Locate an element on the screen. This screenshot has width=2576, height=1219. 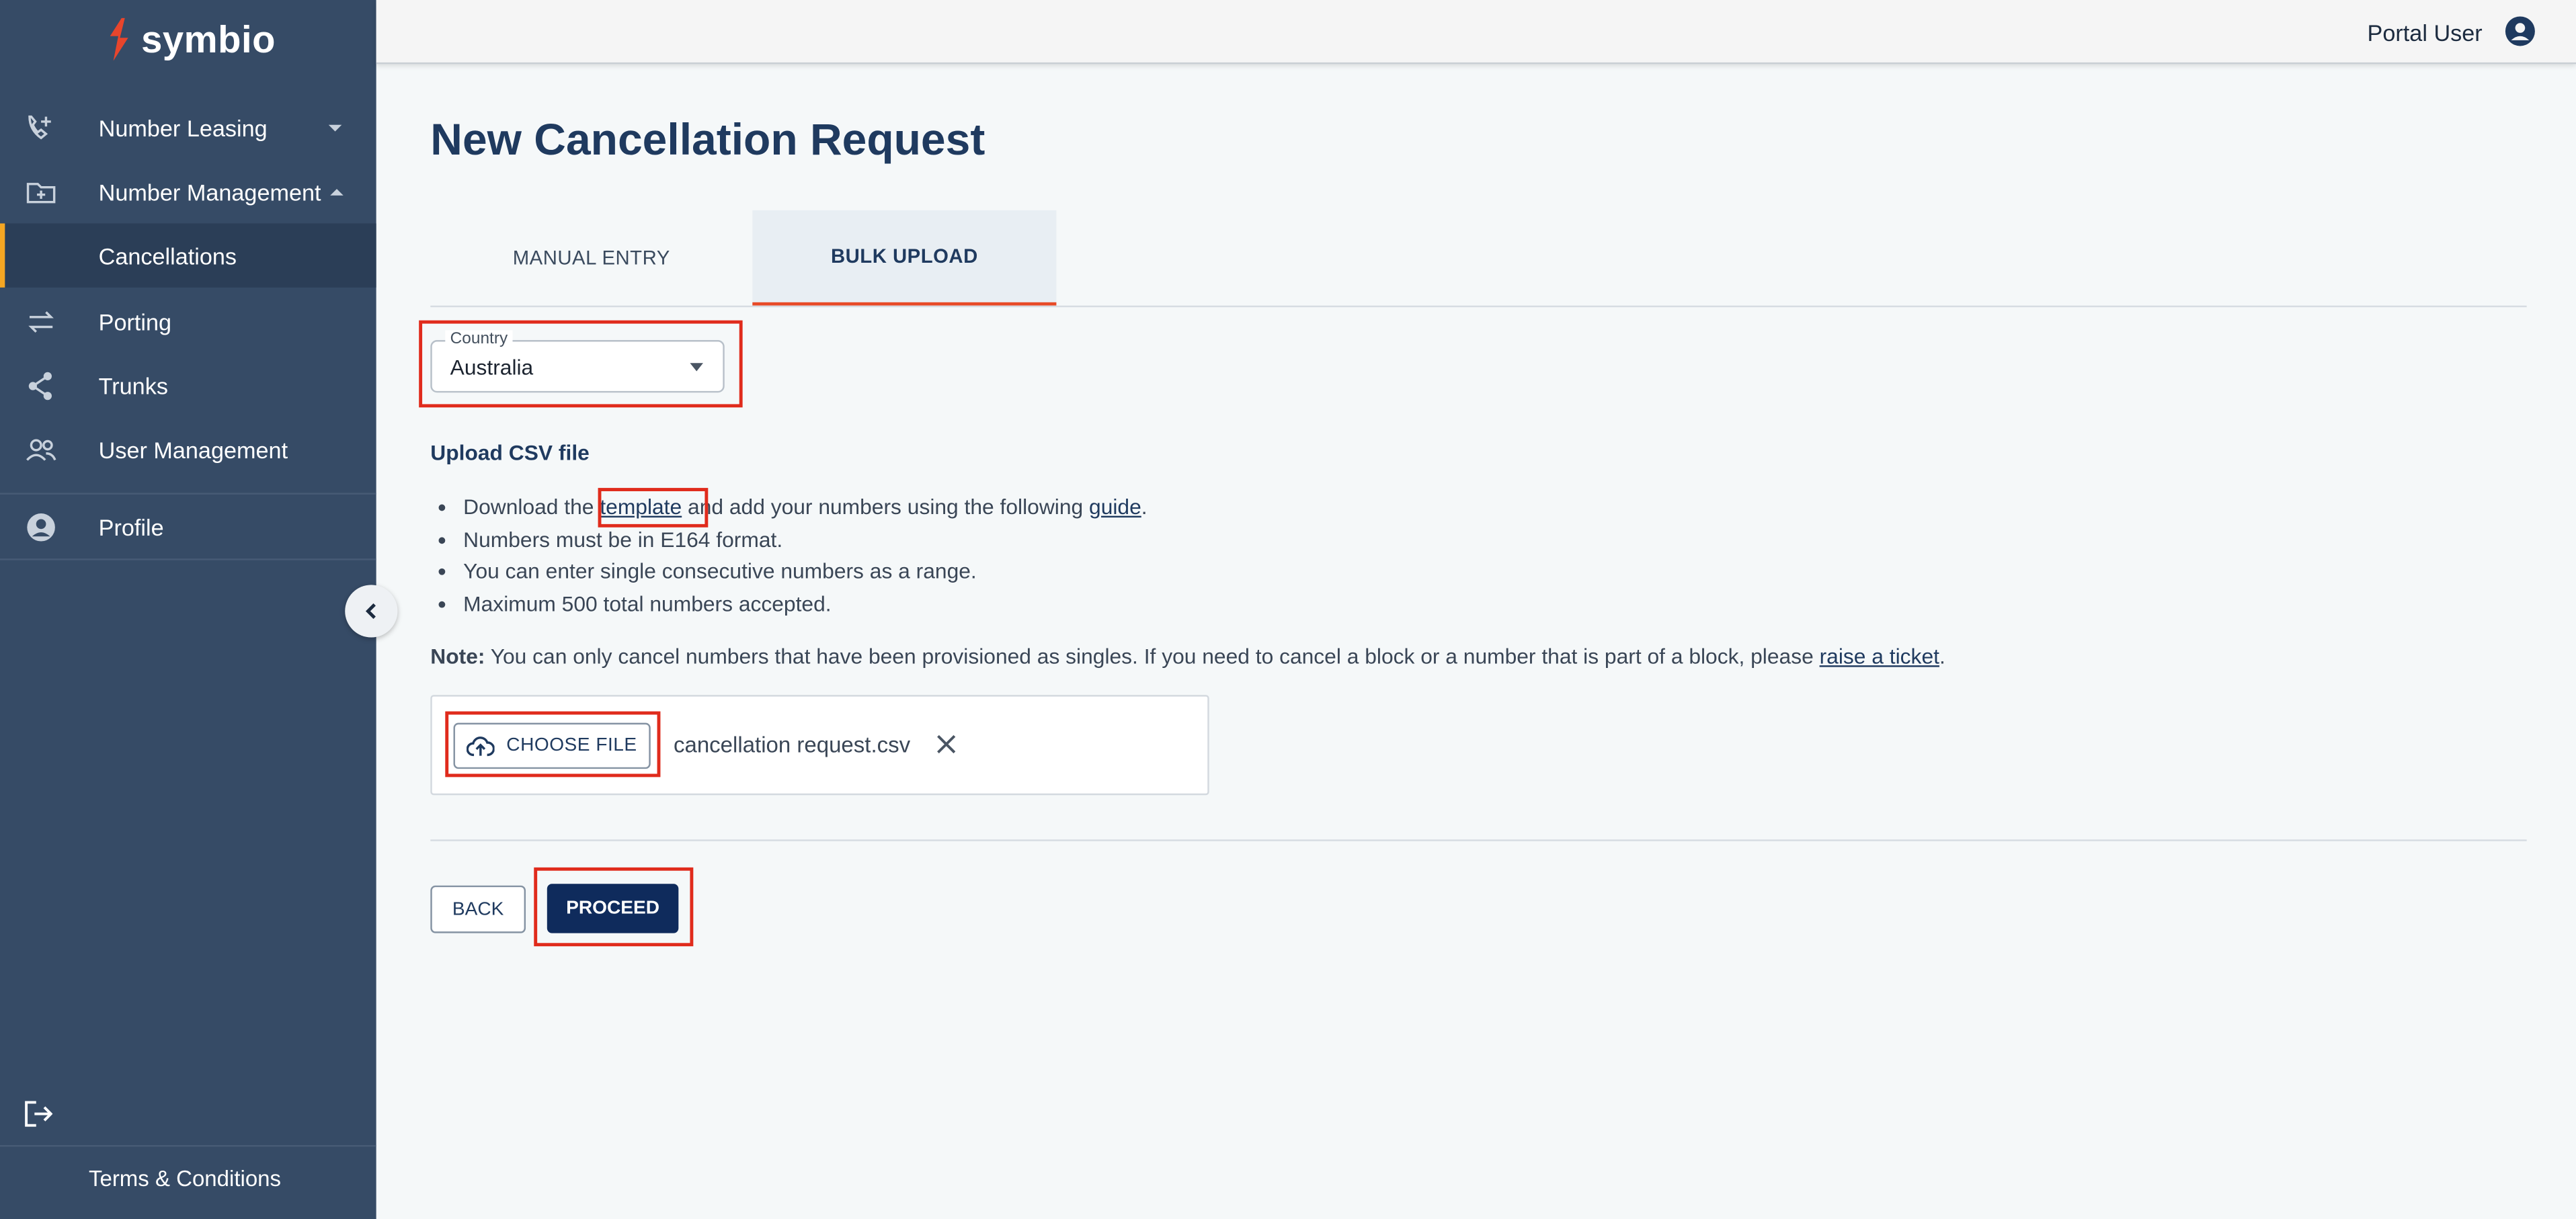
sidebar-item-label: Number Management is located at coordinates (209, 191).